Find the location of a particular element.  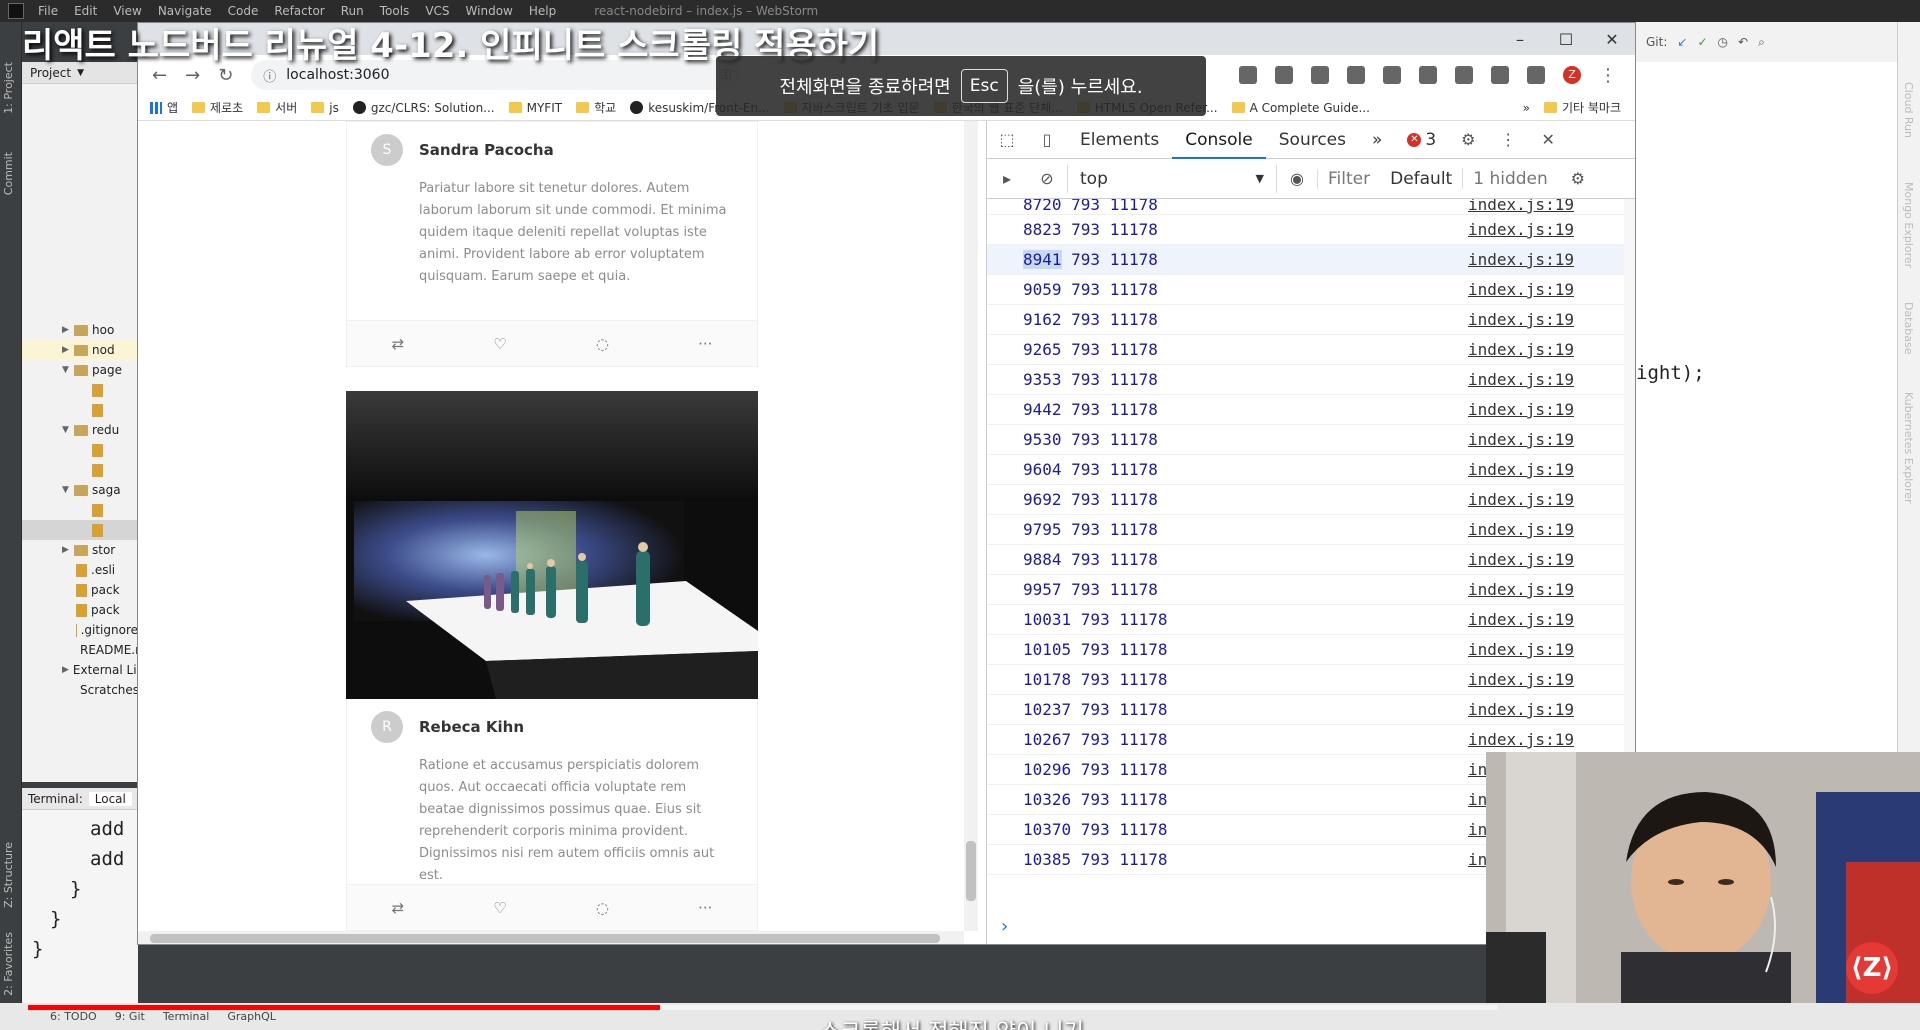

menu-window: Window is located at coordinates (489, 11).